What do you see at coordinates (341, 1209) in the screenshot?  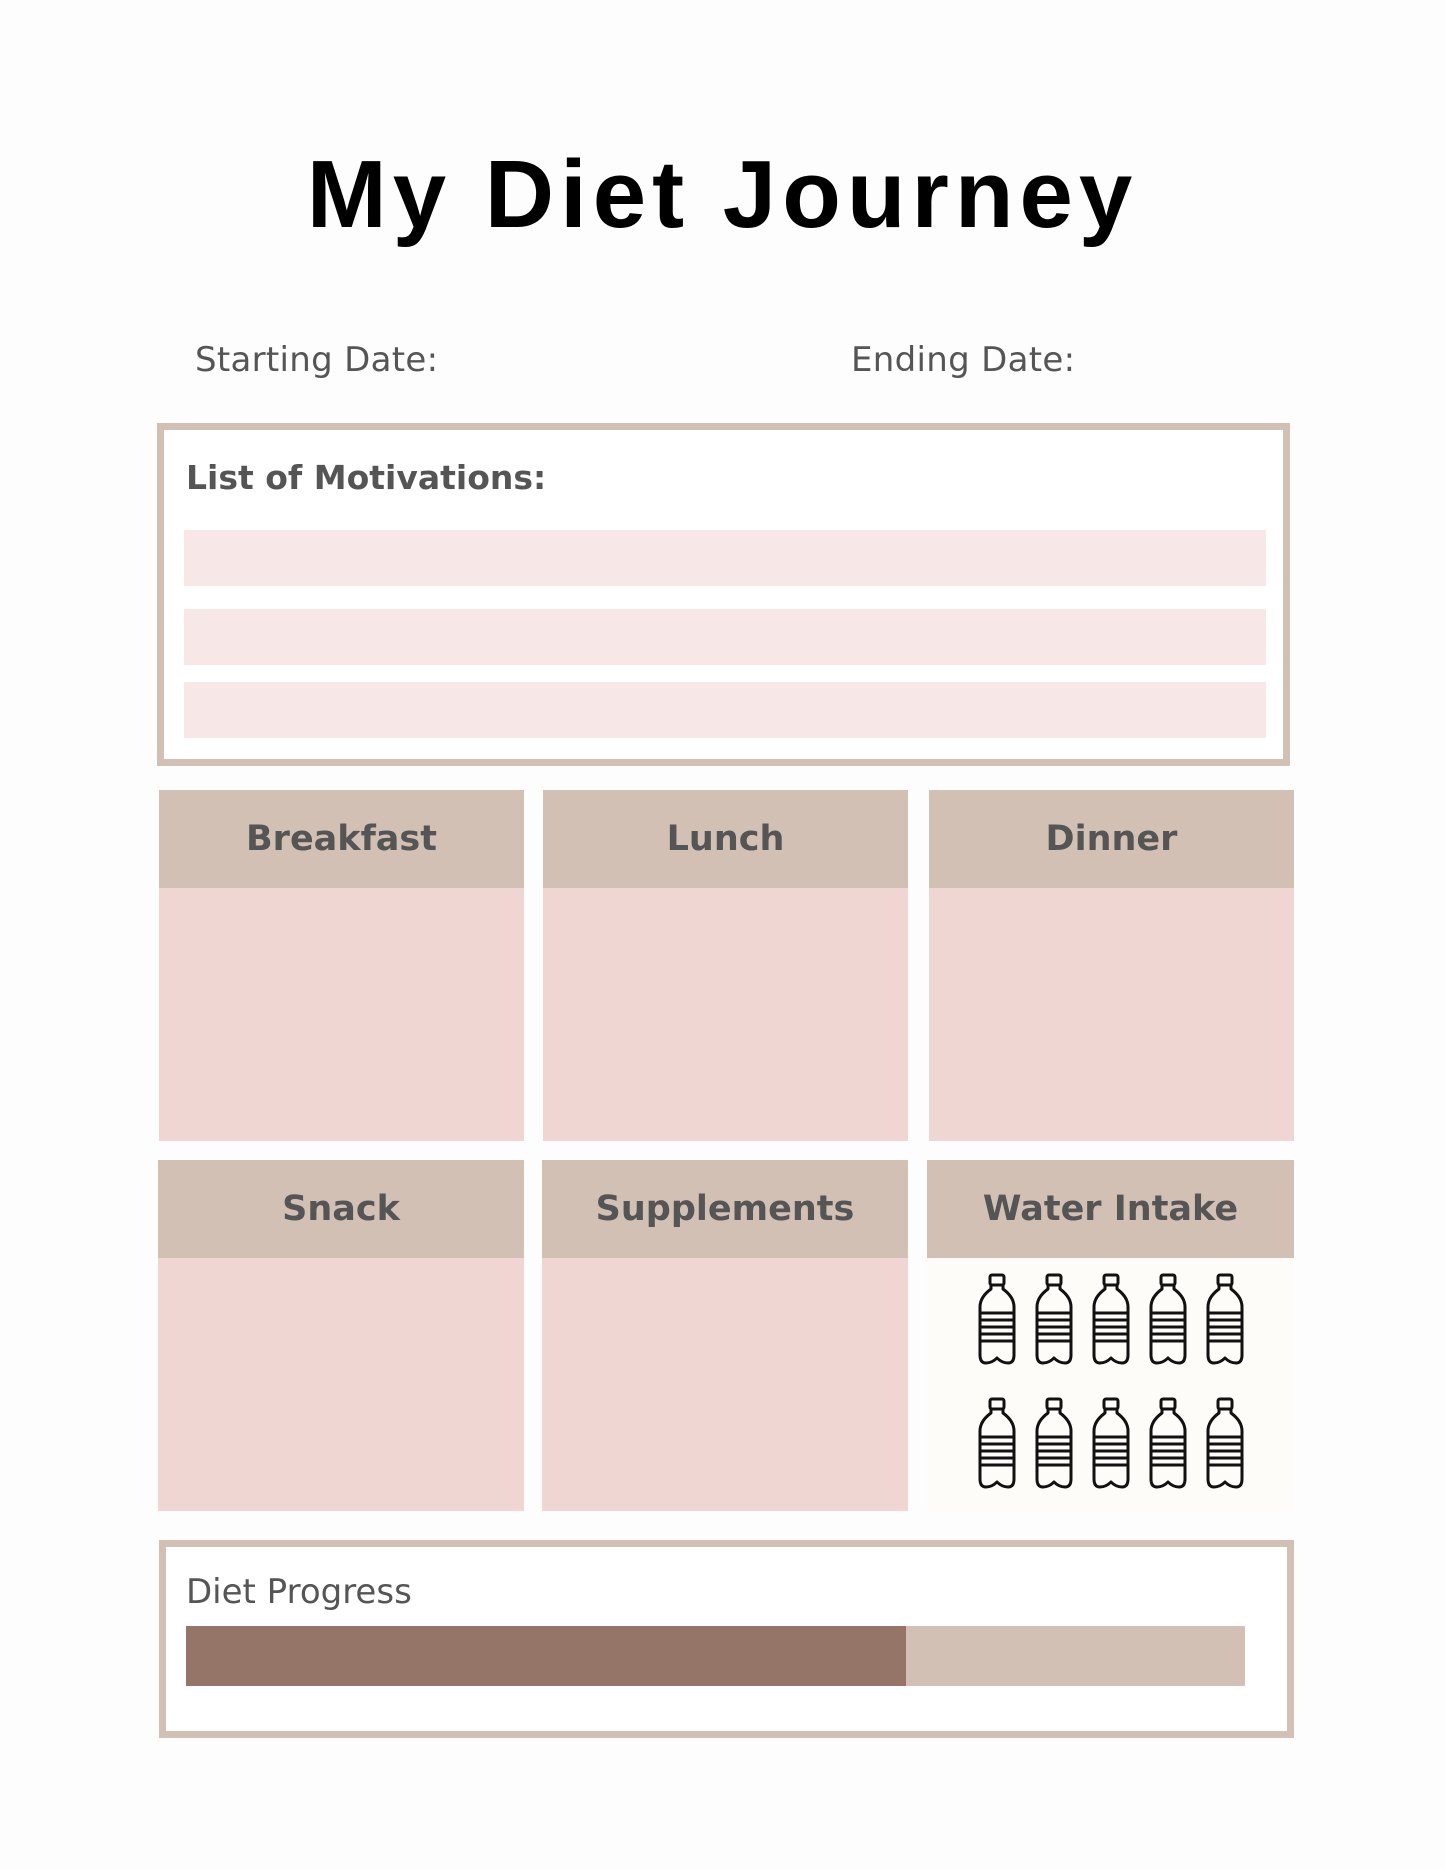 I see `snack-header: Snack` at bounding box center [341, 1209].